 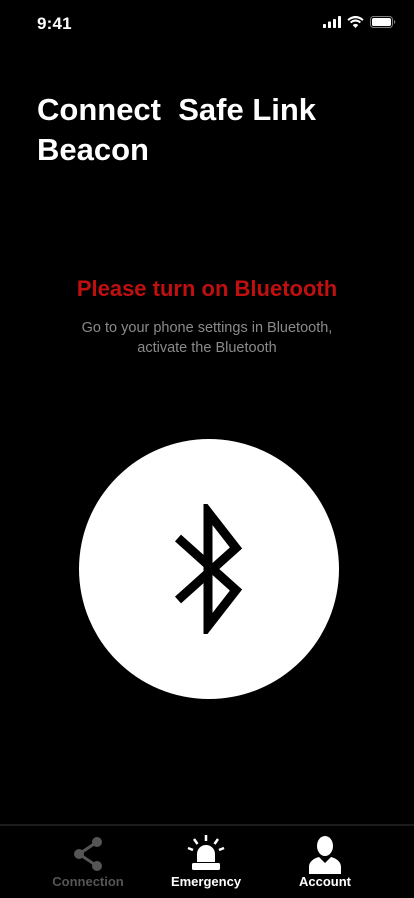 What do you see at coordinates (325, 855) in the screenshot?
I see `user-icon` at bounding box center [325, 855].